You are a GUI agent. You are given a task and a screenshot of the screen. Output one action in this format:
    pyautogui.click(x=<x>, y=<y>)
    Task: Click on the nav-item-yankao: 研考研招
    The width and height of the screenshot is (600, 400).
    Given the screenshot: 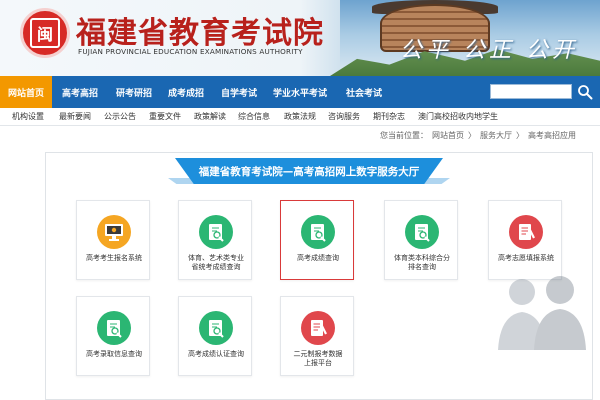 What is the action you would take?
    pyautogui.click(x=134, y=92)
    